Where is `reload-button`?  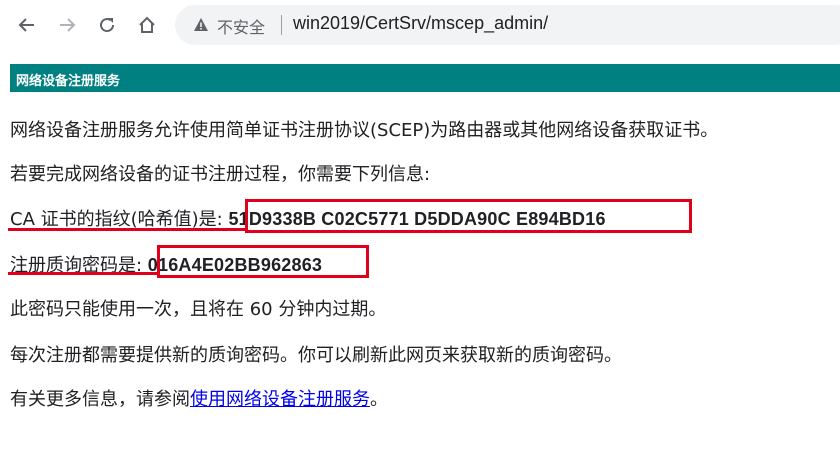
reload-button is located at coordinates (107, 25).